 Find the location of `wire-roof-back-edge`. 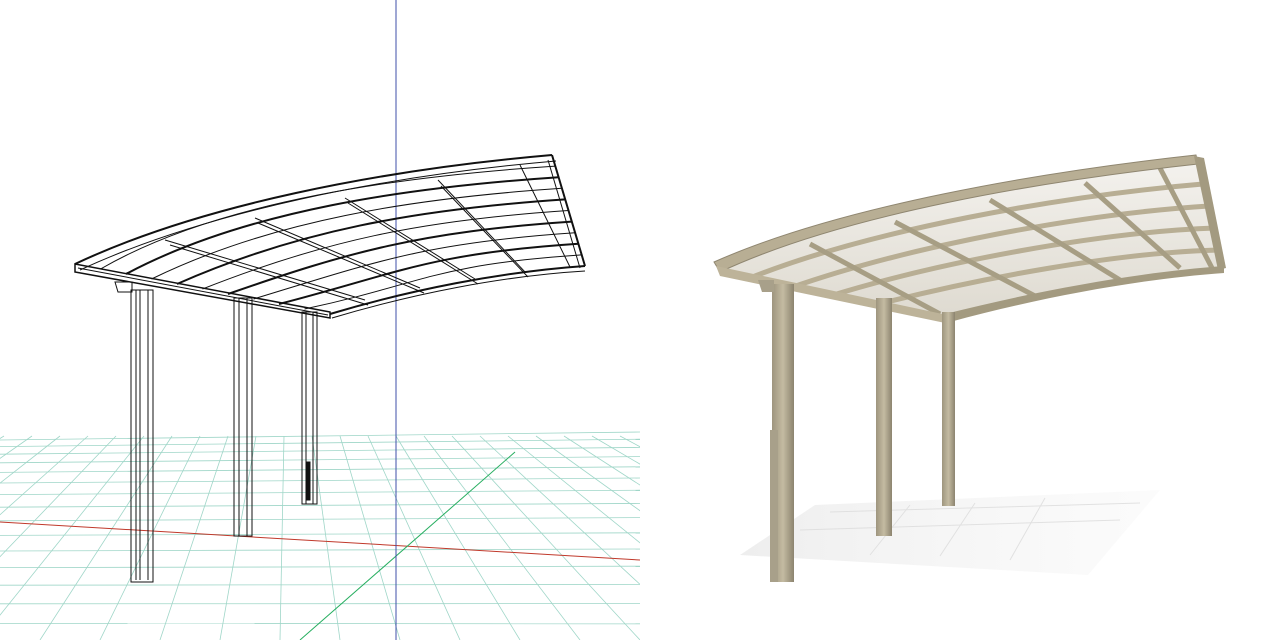

wire-roof-back-edge is located at coordinates (457, 290).